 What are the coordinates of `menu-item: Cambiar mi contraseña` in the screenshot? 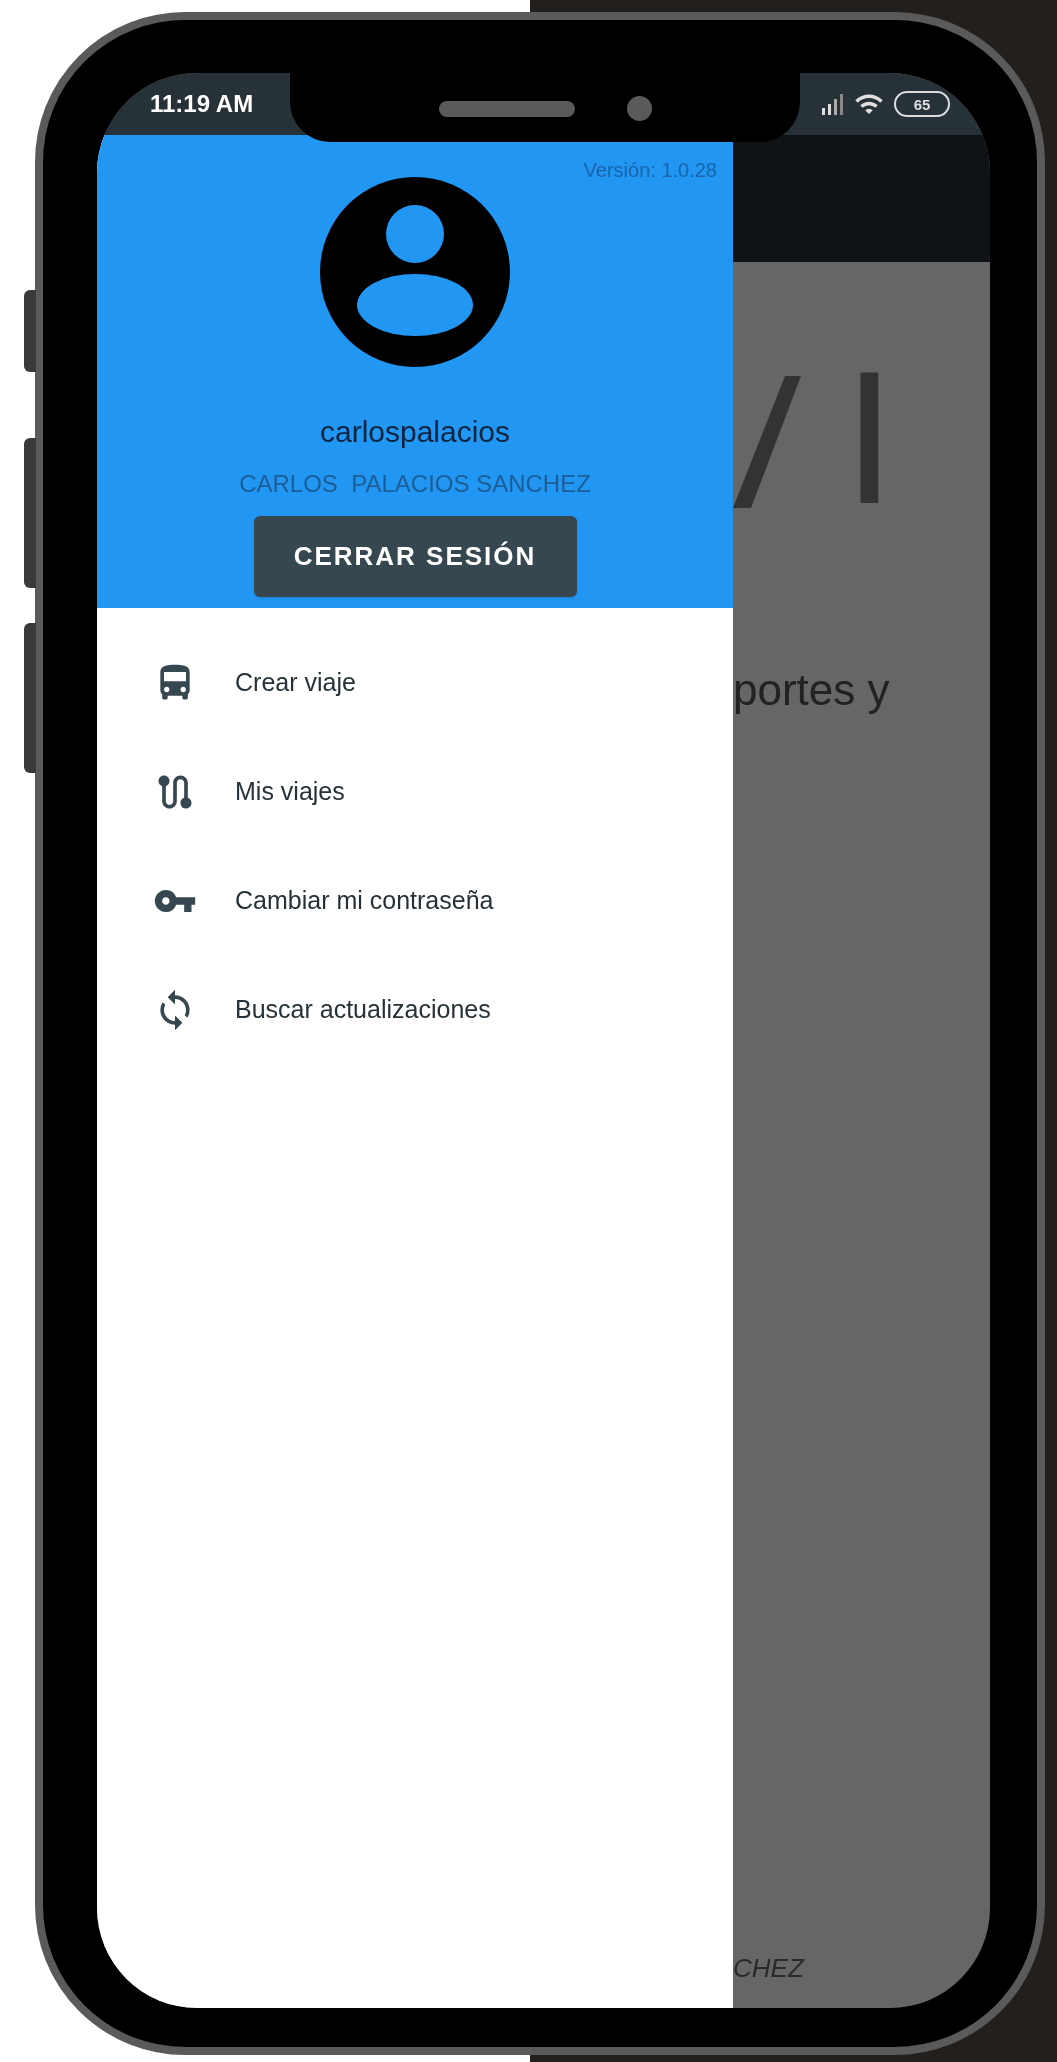 It's located at (415, 900).